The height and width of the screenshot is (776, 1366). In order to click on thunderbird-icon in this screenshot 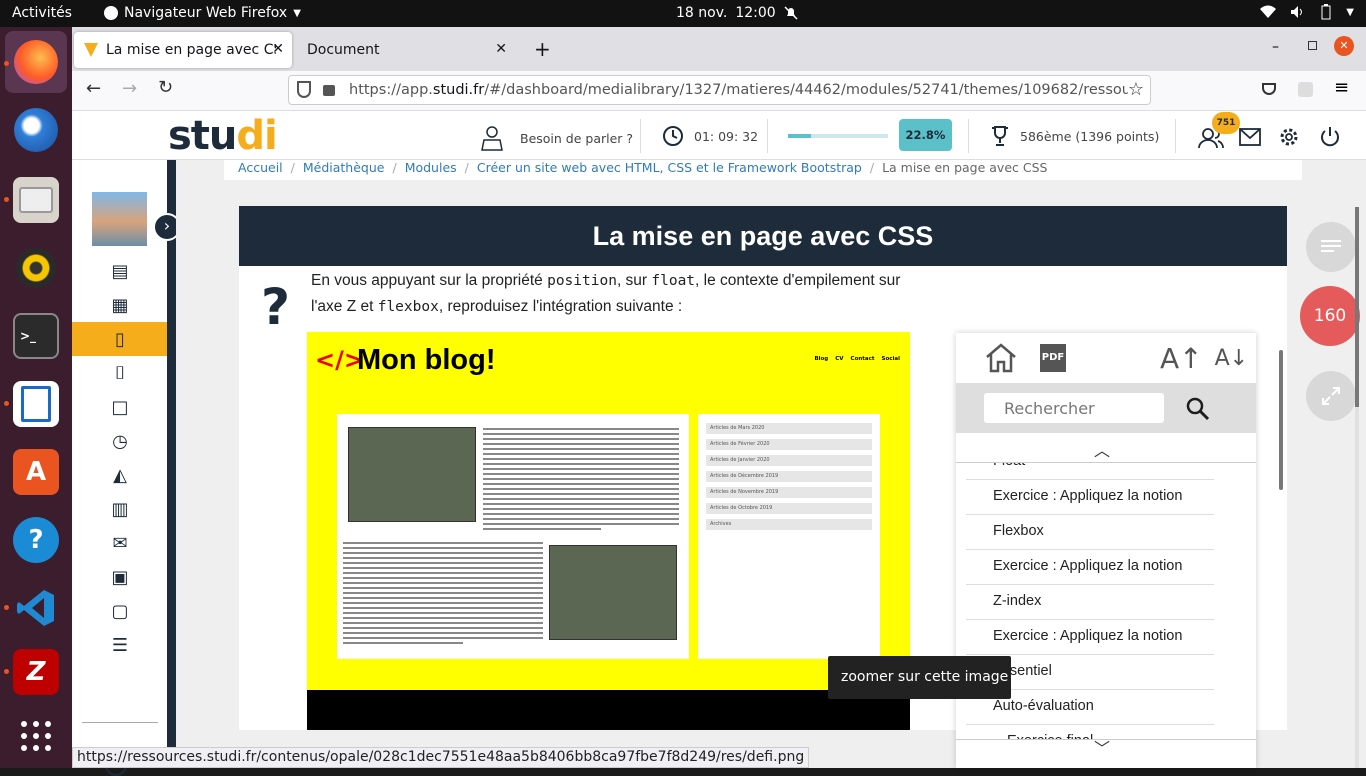, I will do `click(36, 130)`.